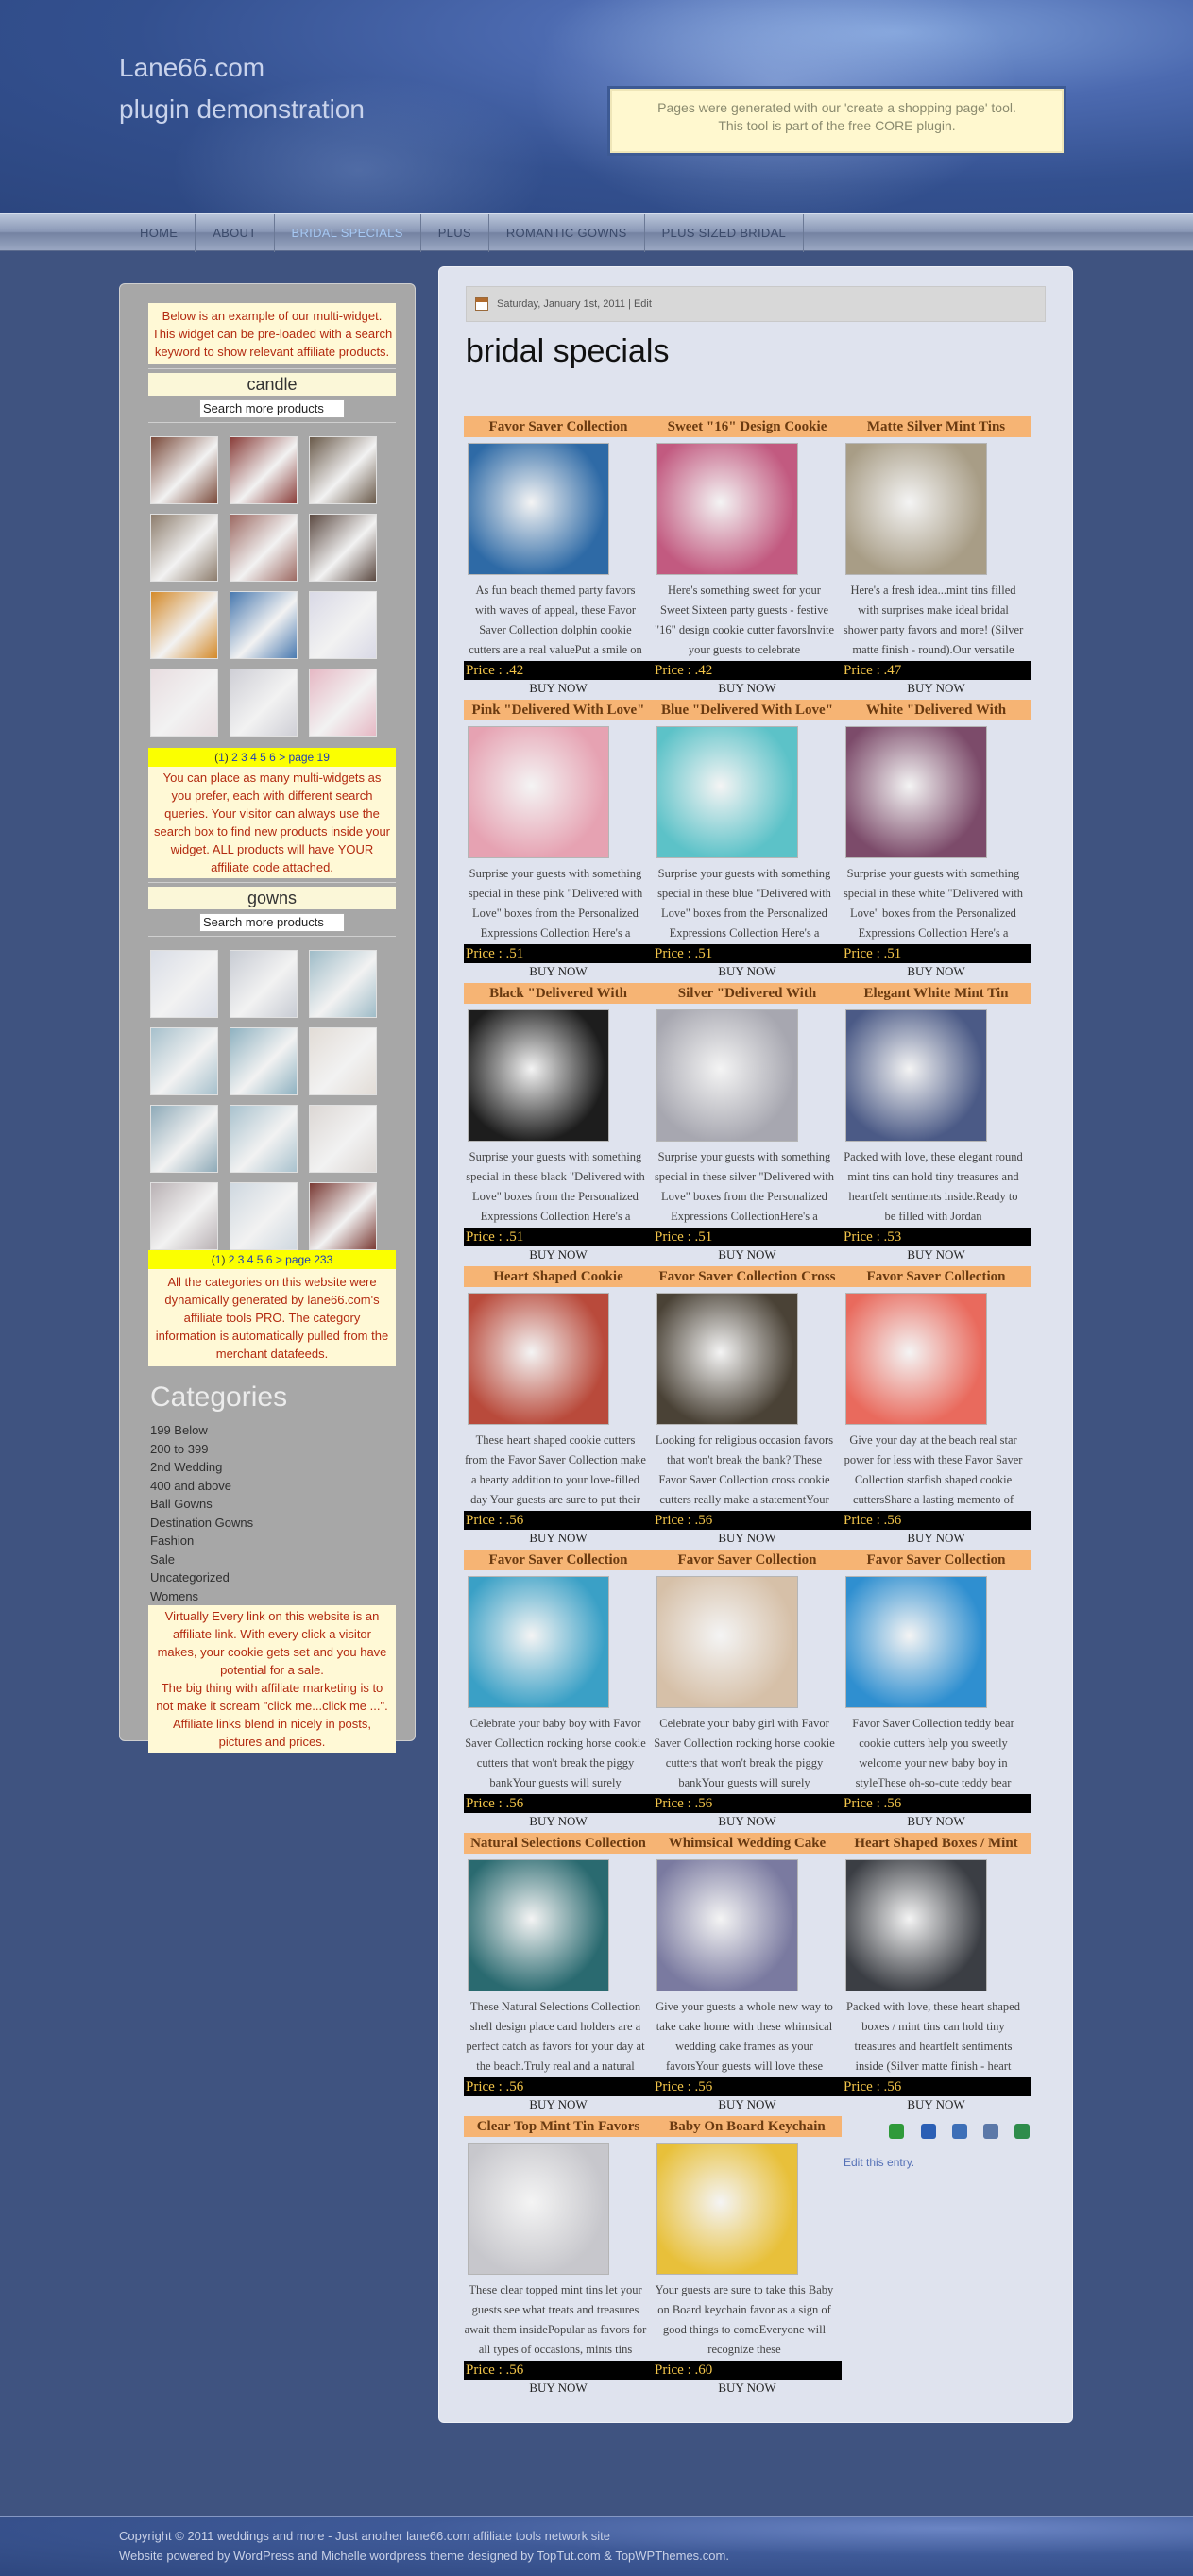 Image resolution: width=1193 pixels, height=2576 pixels. I want to click on site-title-line1: Lane66.com, so click(242, 68).